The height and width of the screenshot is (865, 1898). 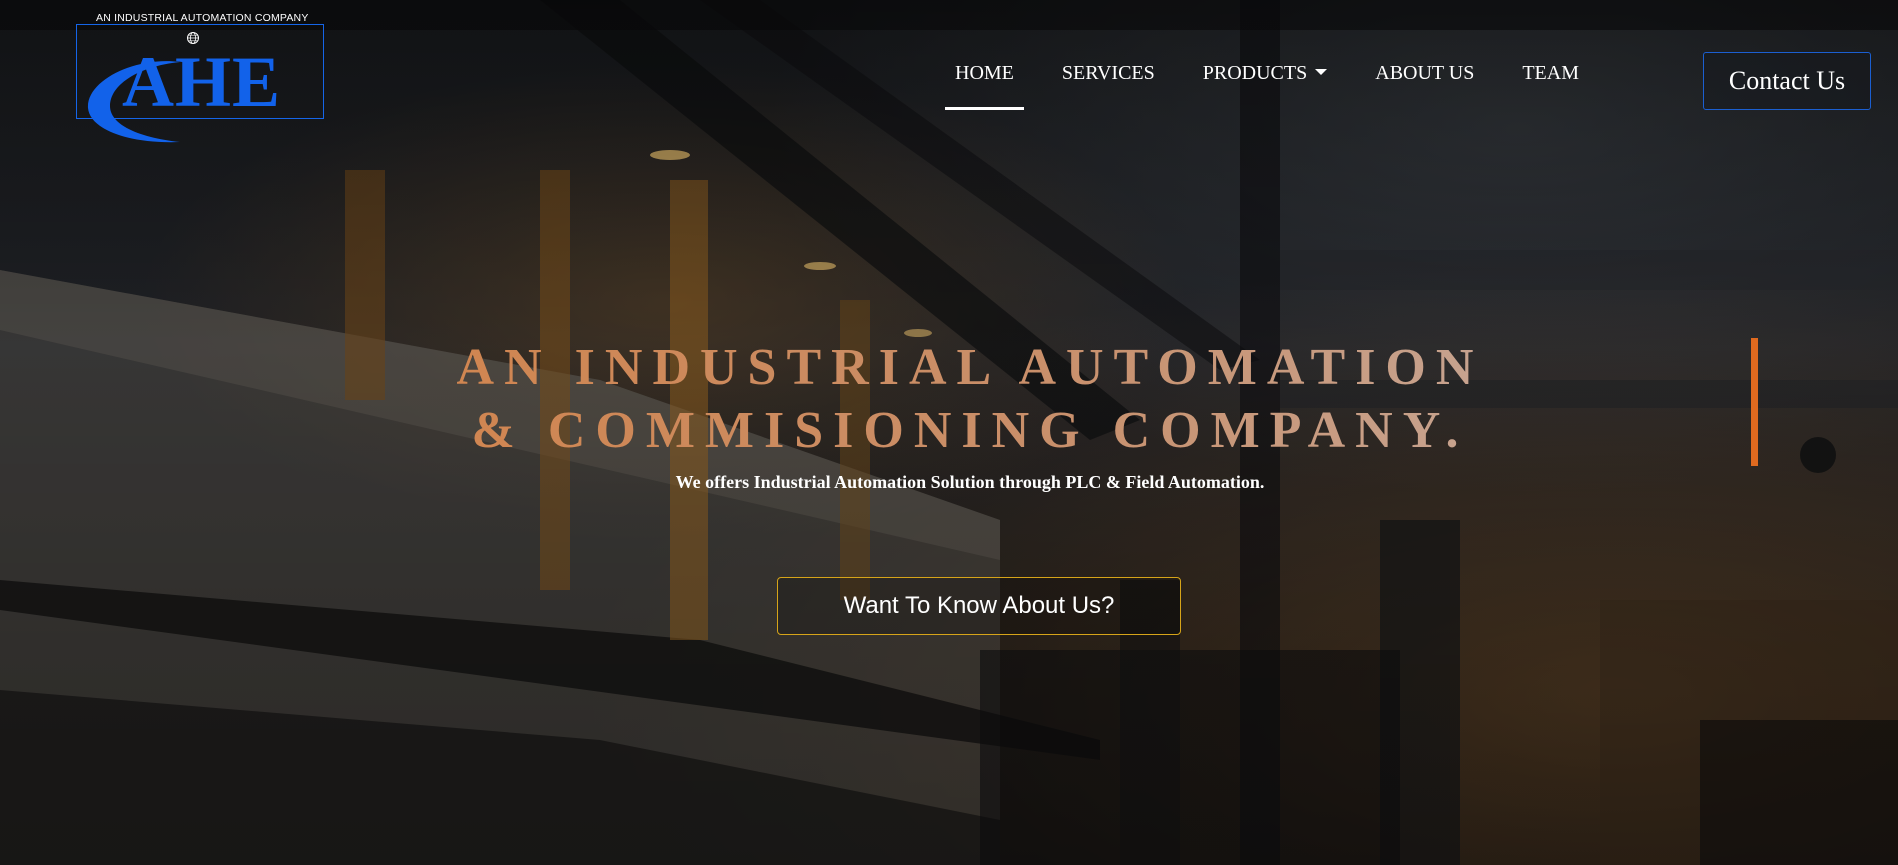 I want to click on main-nav: HOME SERVICES PRODUCTS ABOUT US TEAM, so click(x=1267, y=86).